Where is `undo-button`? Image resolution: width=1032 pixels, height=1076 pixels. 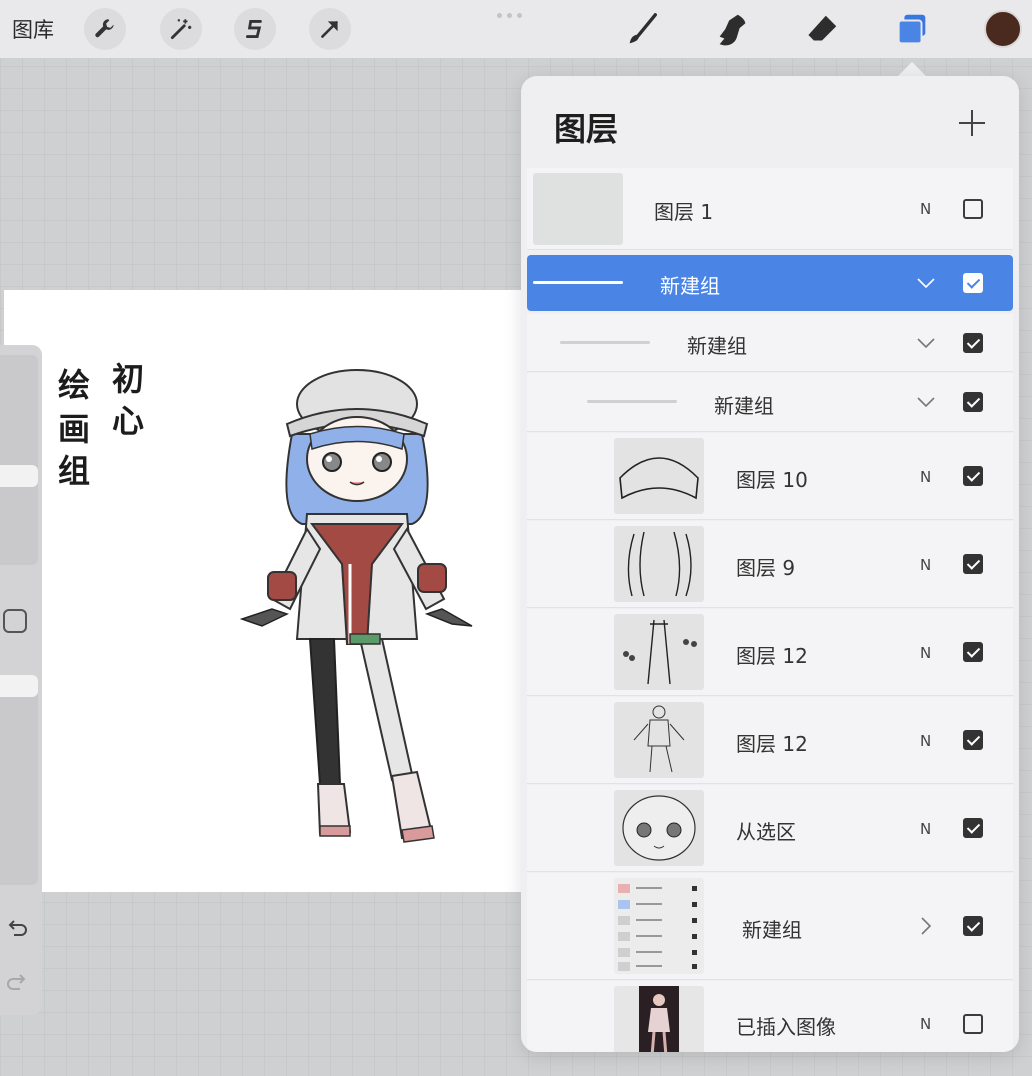
undo-button is located at coordinates (17, 928).